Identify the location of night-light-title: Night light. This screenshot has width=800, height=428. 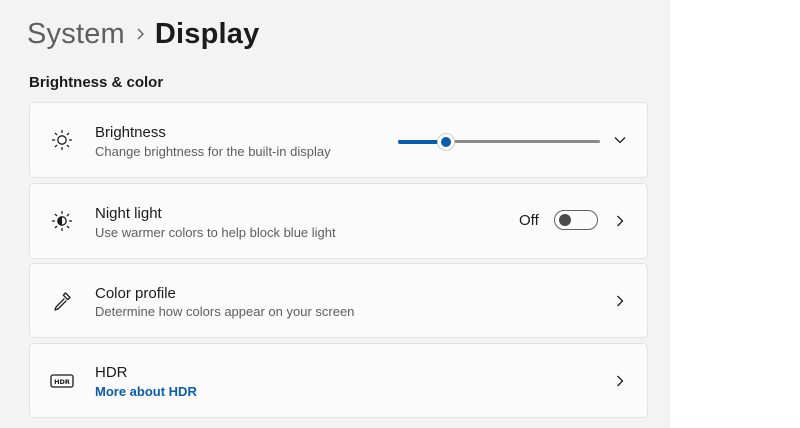
(128, 213).